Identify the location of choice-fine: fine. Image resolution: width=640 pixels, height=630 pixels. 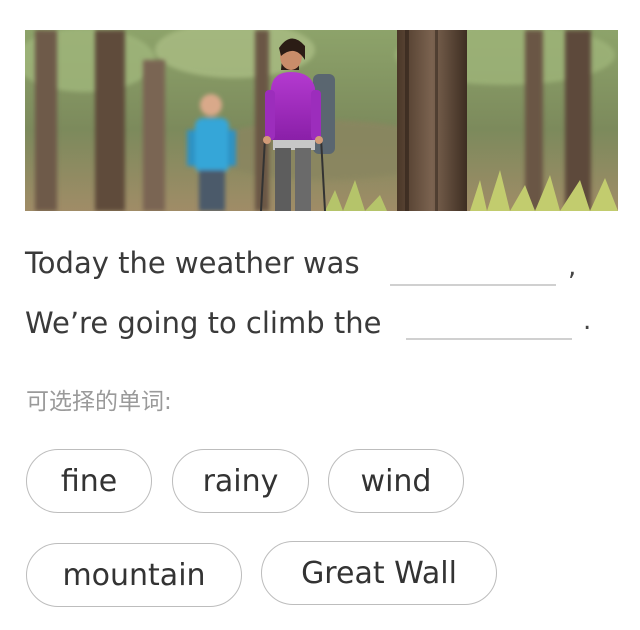
(89, 481).